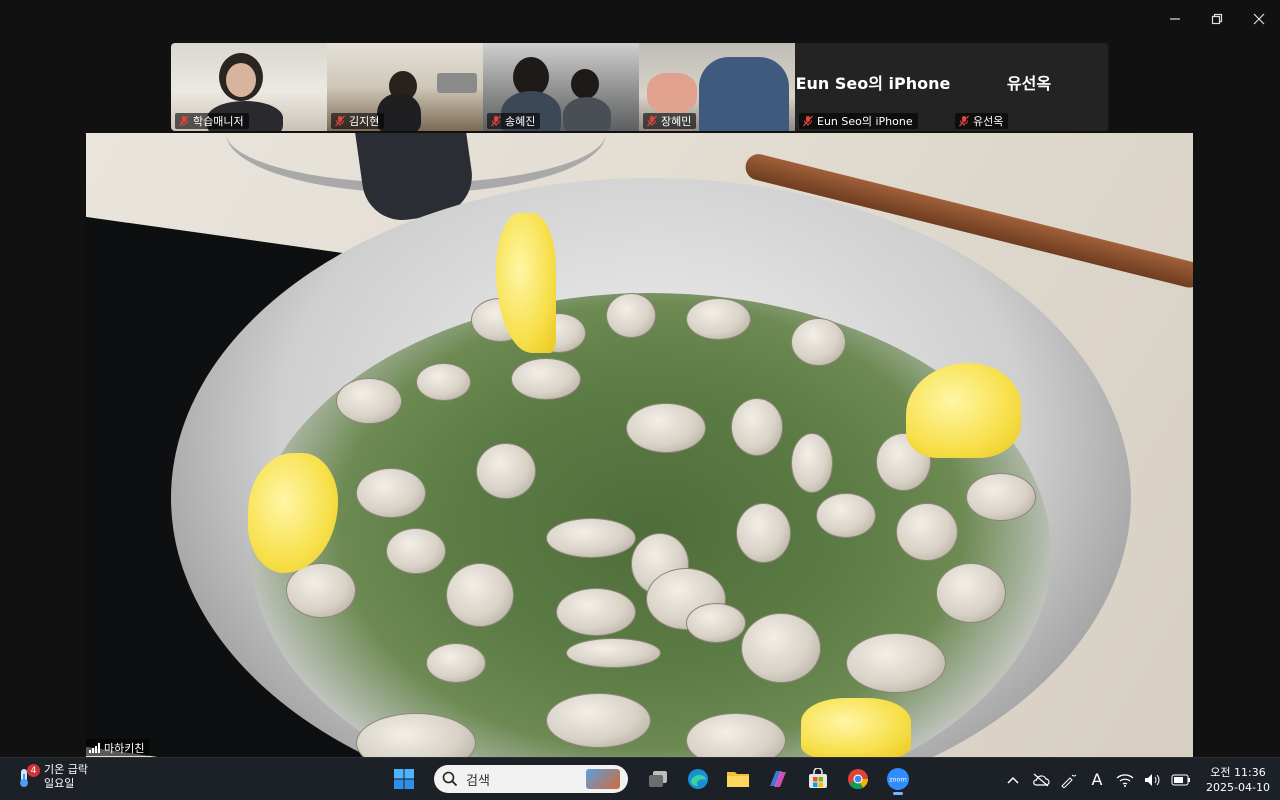  I want to click on thermometer-icon: 4, so click(27, 776).